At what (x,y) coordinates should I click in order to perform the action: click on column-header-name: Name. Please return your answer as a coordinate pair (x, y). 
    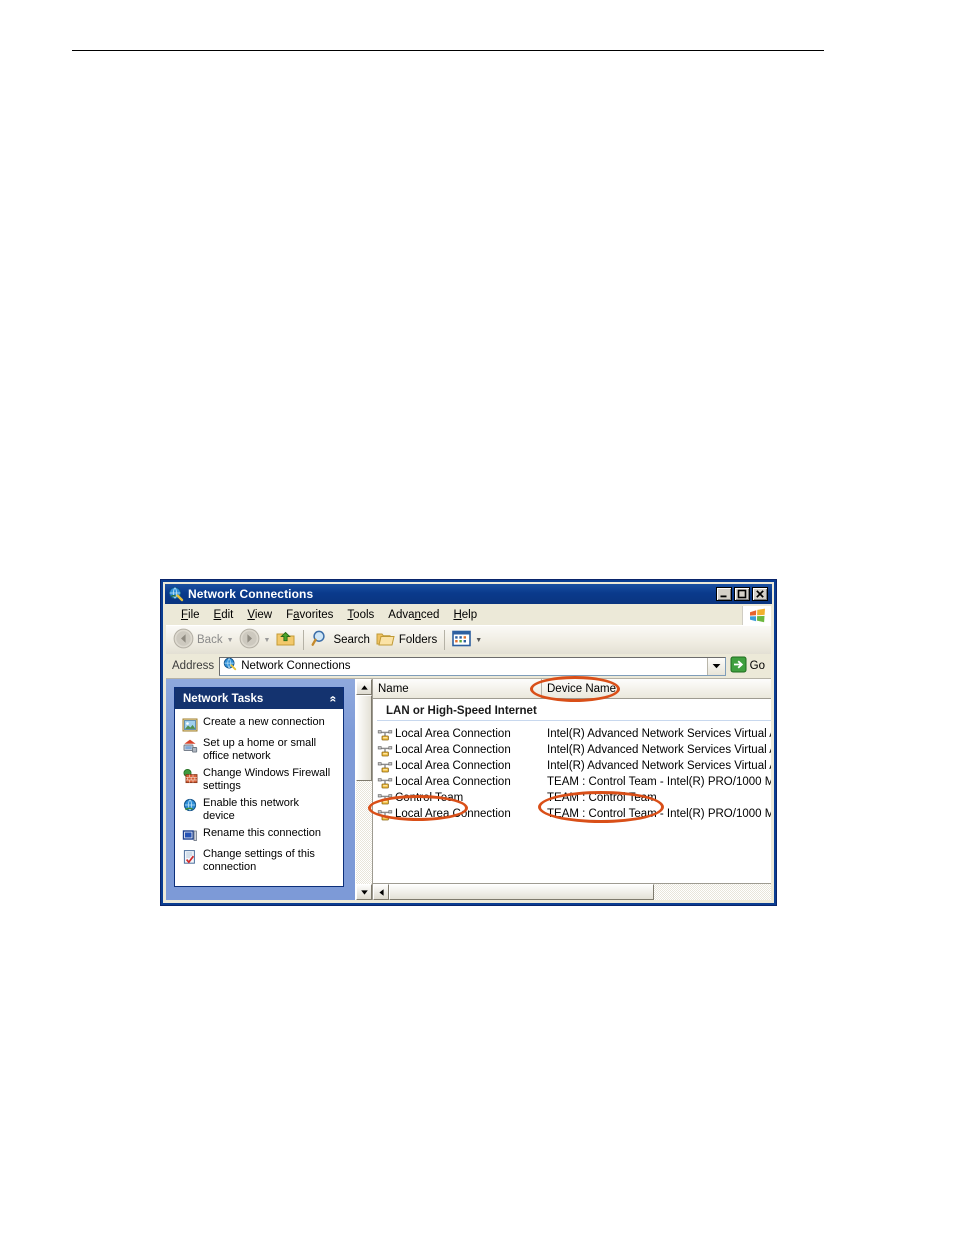
    Looking at the image, I should click on (457, 688).